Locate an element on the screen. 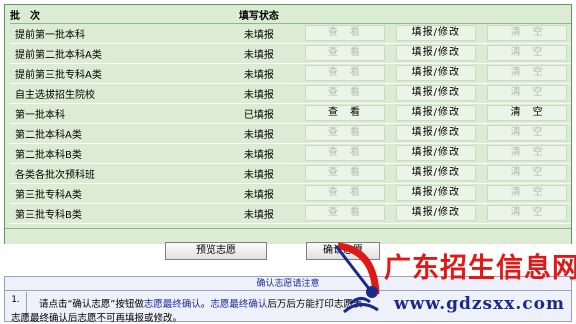  watermark-site-name: 广东招生信息网 is located at coordinates (480, 268).